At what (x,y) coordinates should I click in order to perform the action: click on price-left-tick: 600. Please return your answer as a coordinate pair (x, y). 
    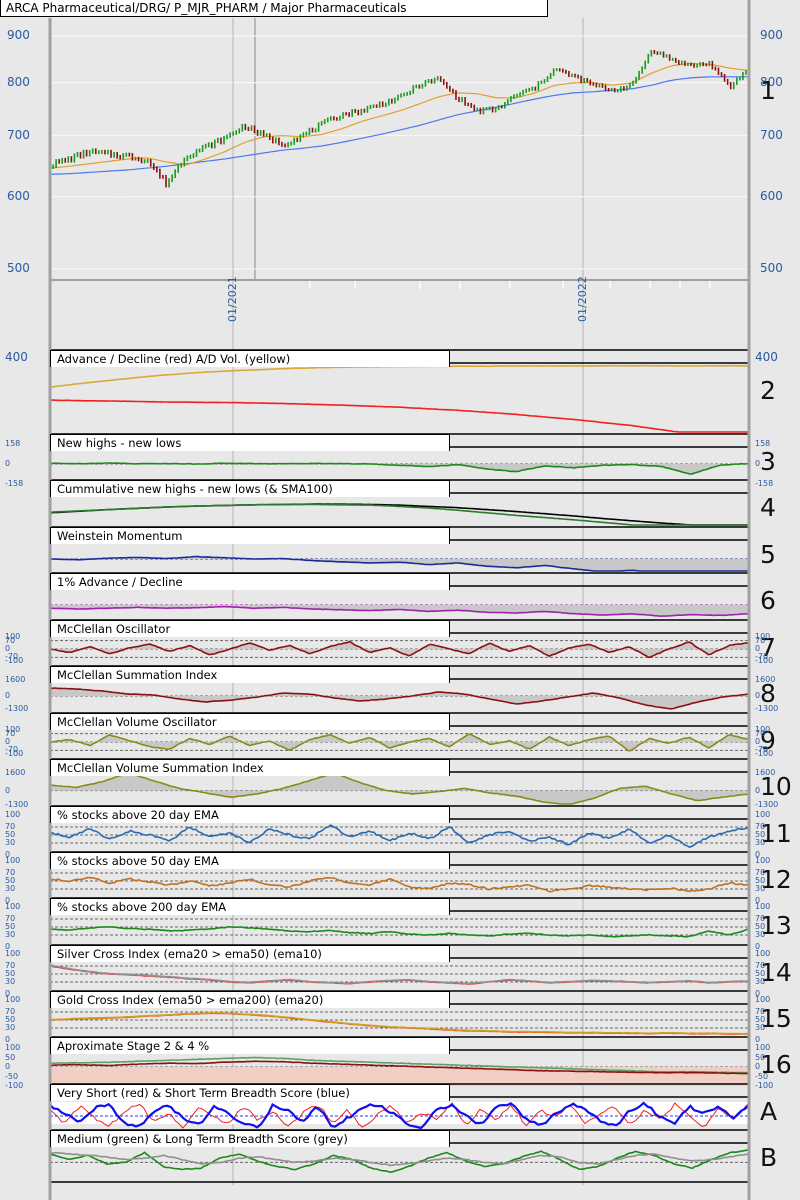
    Looking at the image, I should click on (18, 195).